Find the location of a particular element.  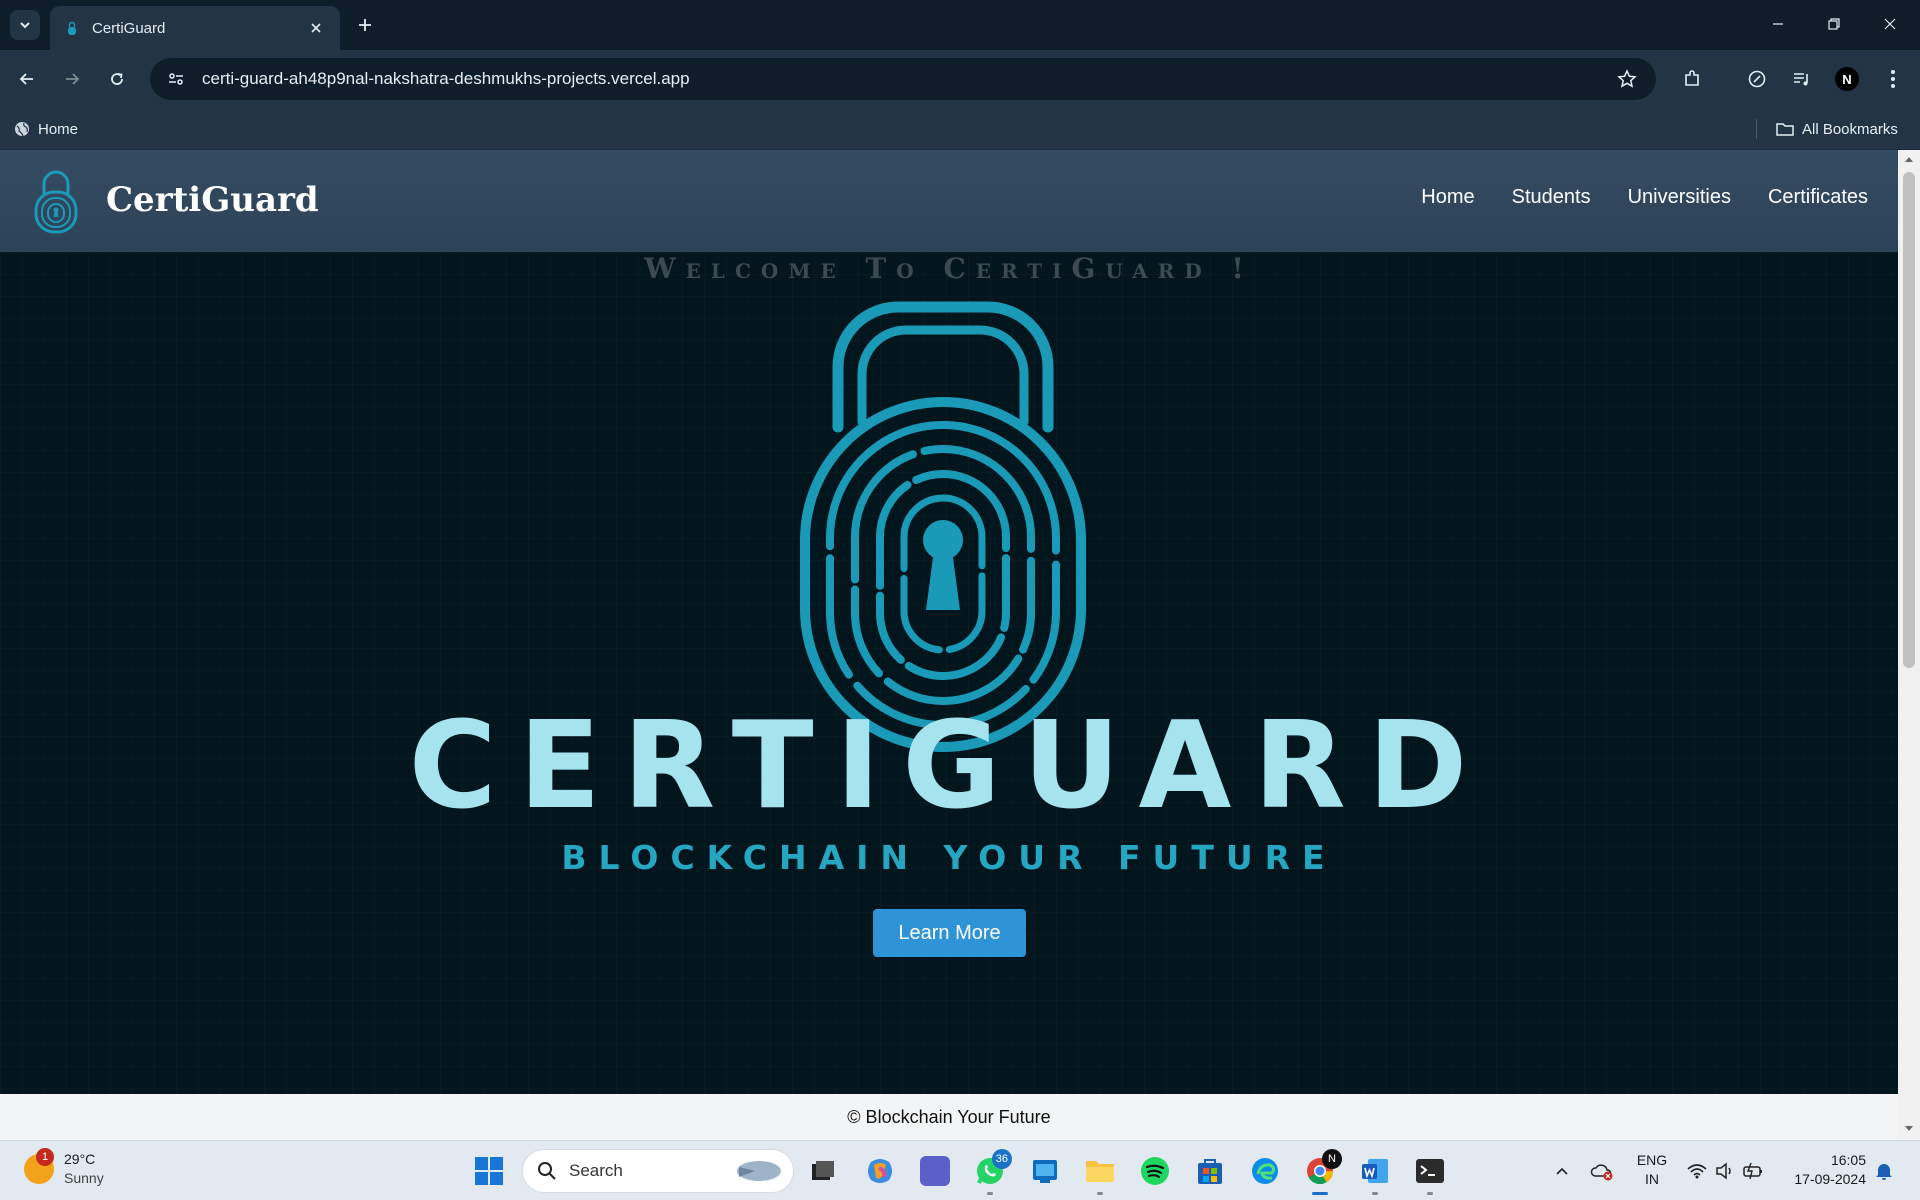

tab-close-icon is located at coordinates (316, 28).